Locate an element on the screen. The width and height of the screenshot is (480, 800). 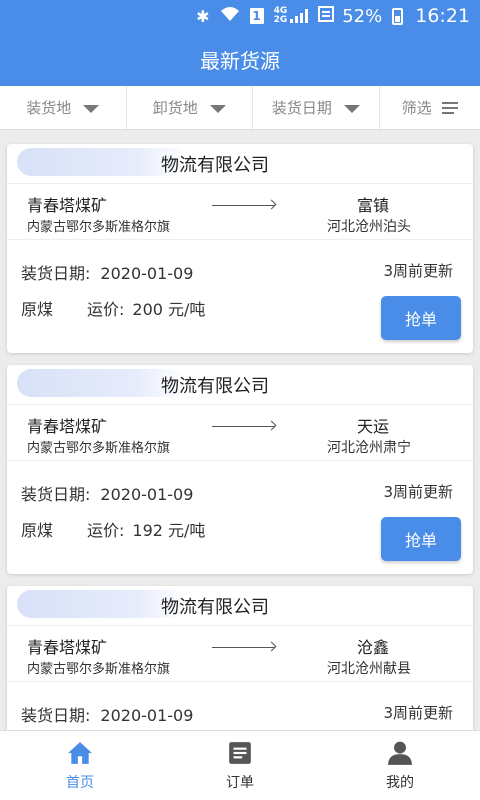
destination-name: 沧鑫 is located at coordinates (373, 647).